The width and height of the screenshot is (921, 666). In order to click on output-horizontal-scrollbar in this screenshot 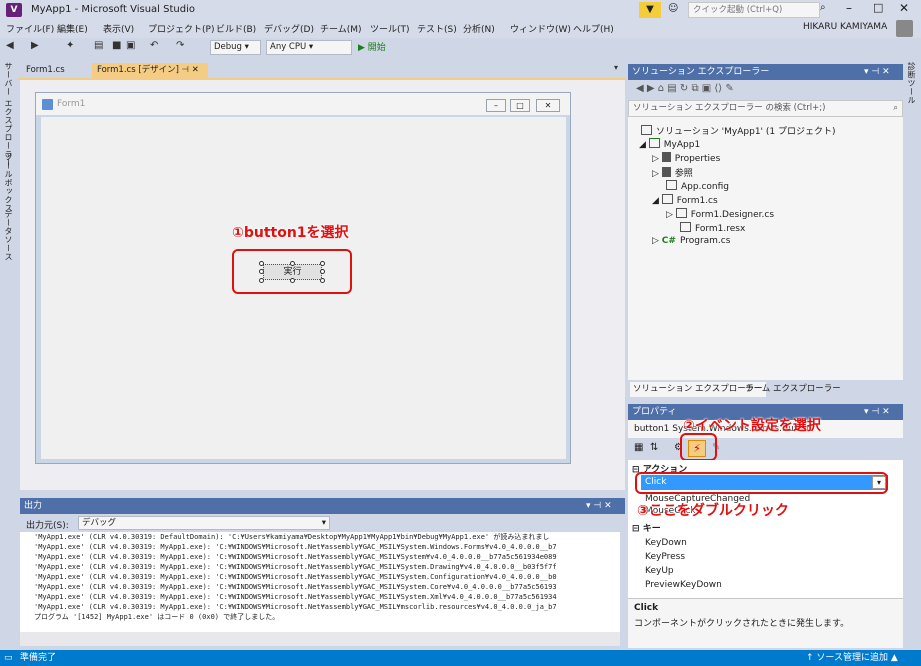, I will do `click(320, 639)`.